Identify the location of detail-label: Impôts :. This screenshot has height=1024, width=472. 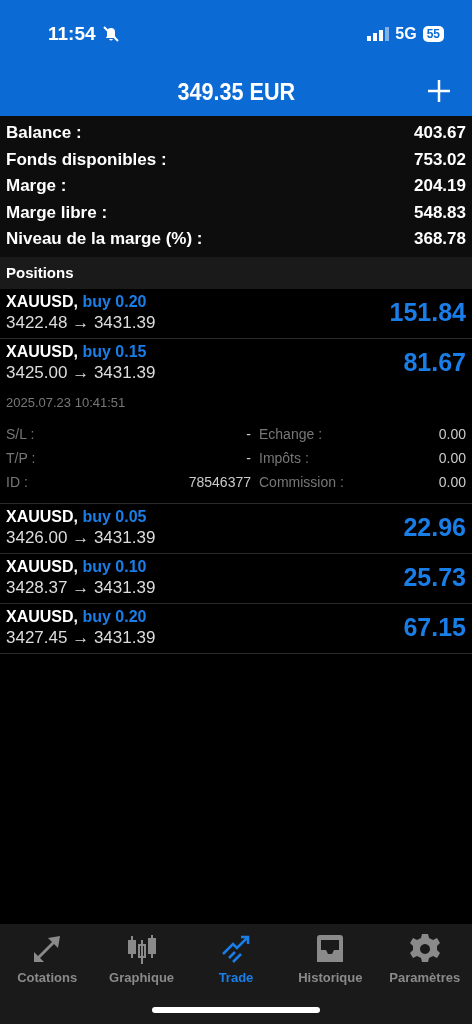
(284, 457).